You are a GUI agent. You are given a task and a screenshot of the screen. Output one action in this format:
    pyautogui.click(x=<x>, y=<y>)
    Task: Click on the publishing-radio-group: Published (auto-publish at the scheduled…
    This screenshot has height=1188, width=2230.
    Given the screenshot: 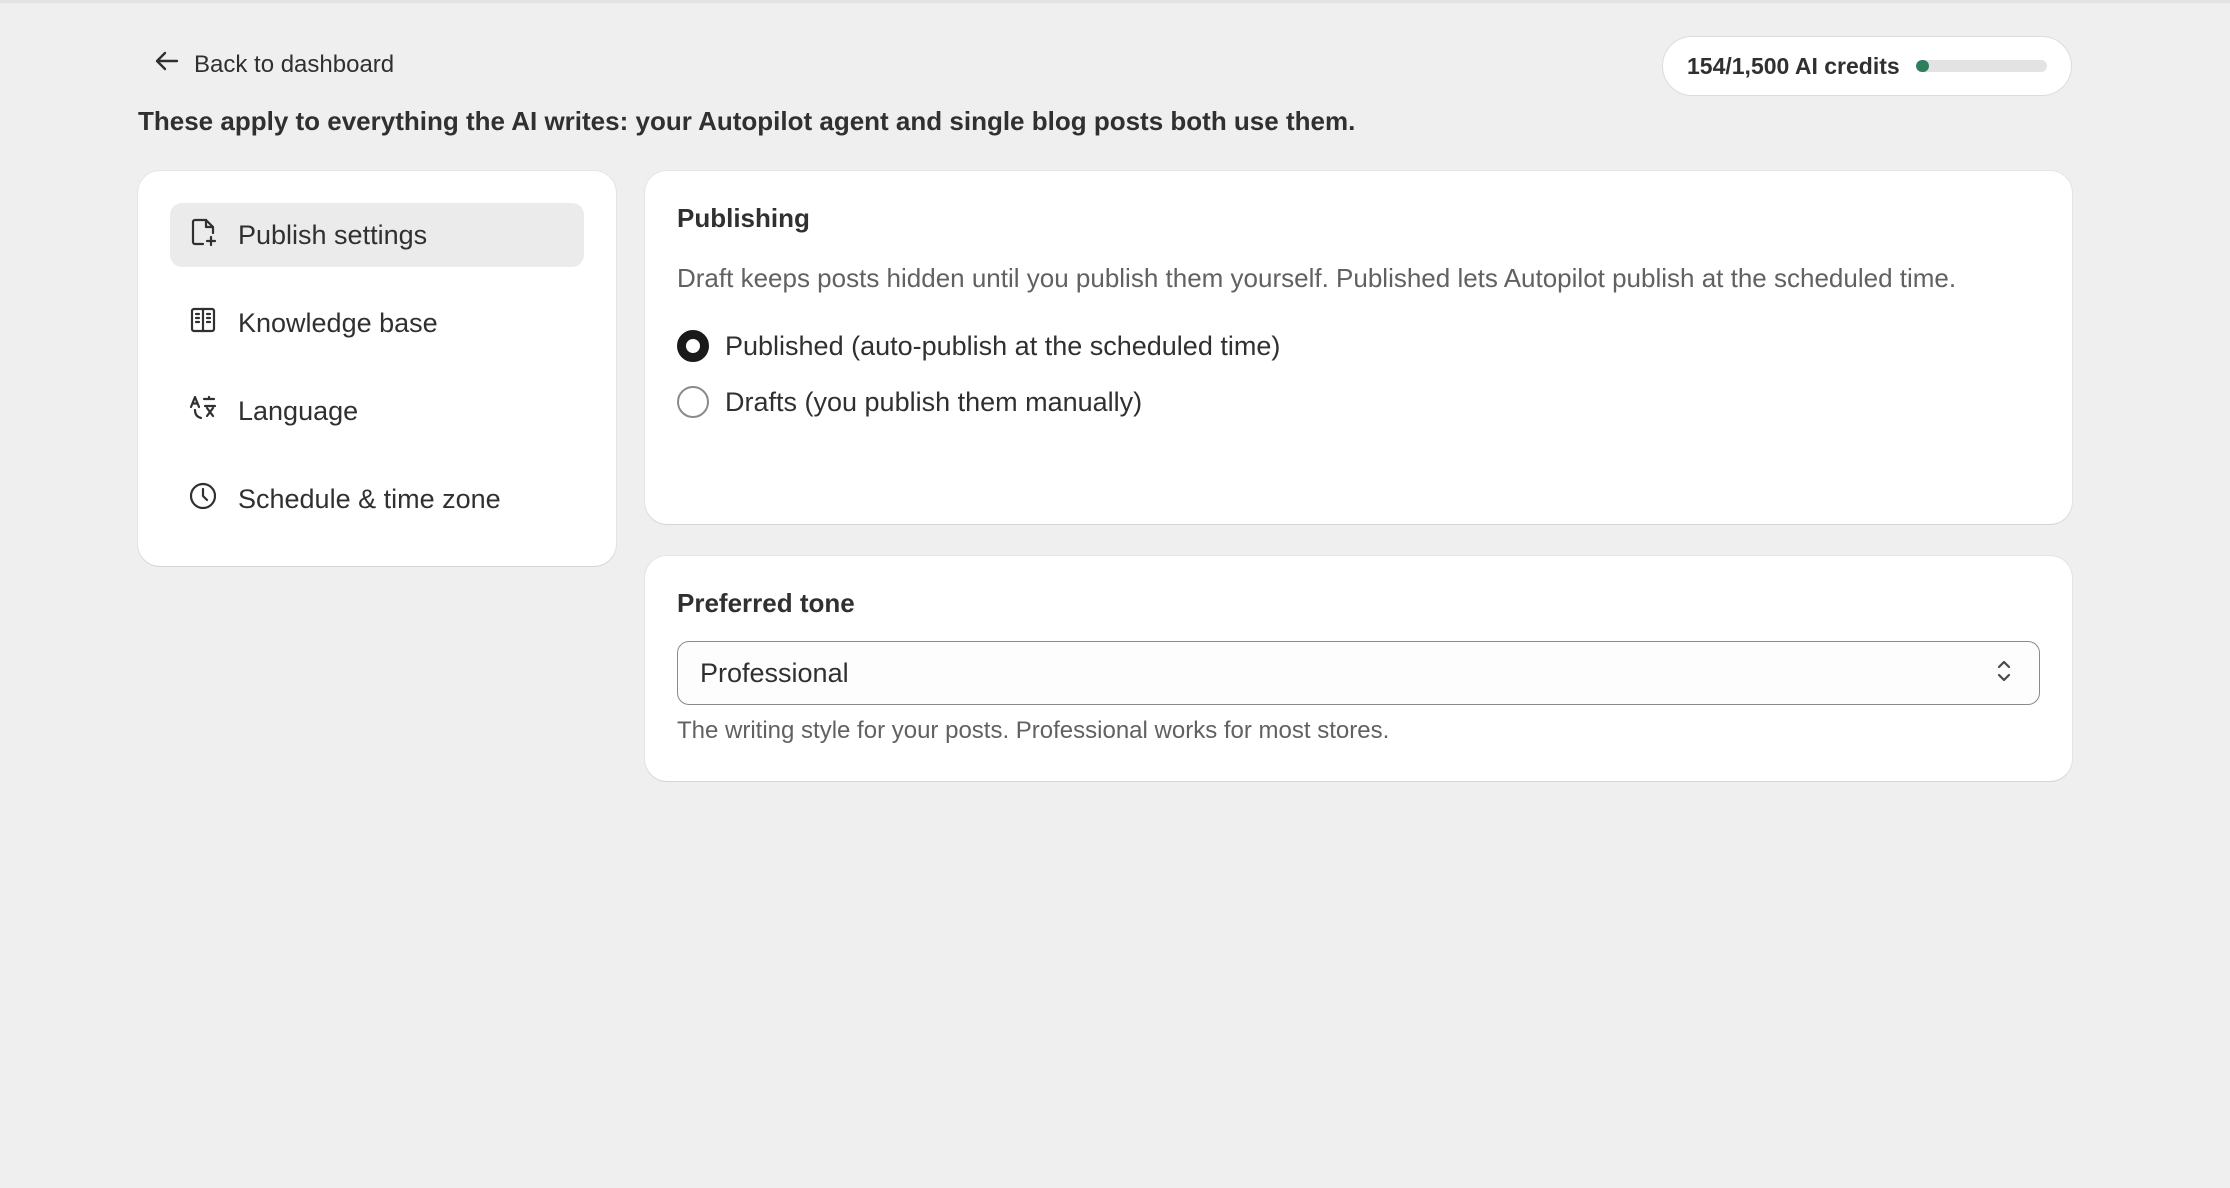 What is the action you would take?
    pyautogui.click(x=1358, y=374)
    